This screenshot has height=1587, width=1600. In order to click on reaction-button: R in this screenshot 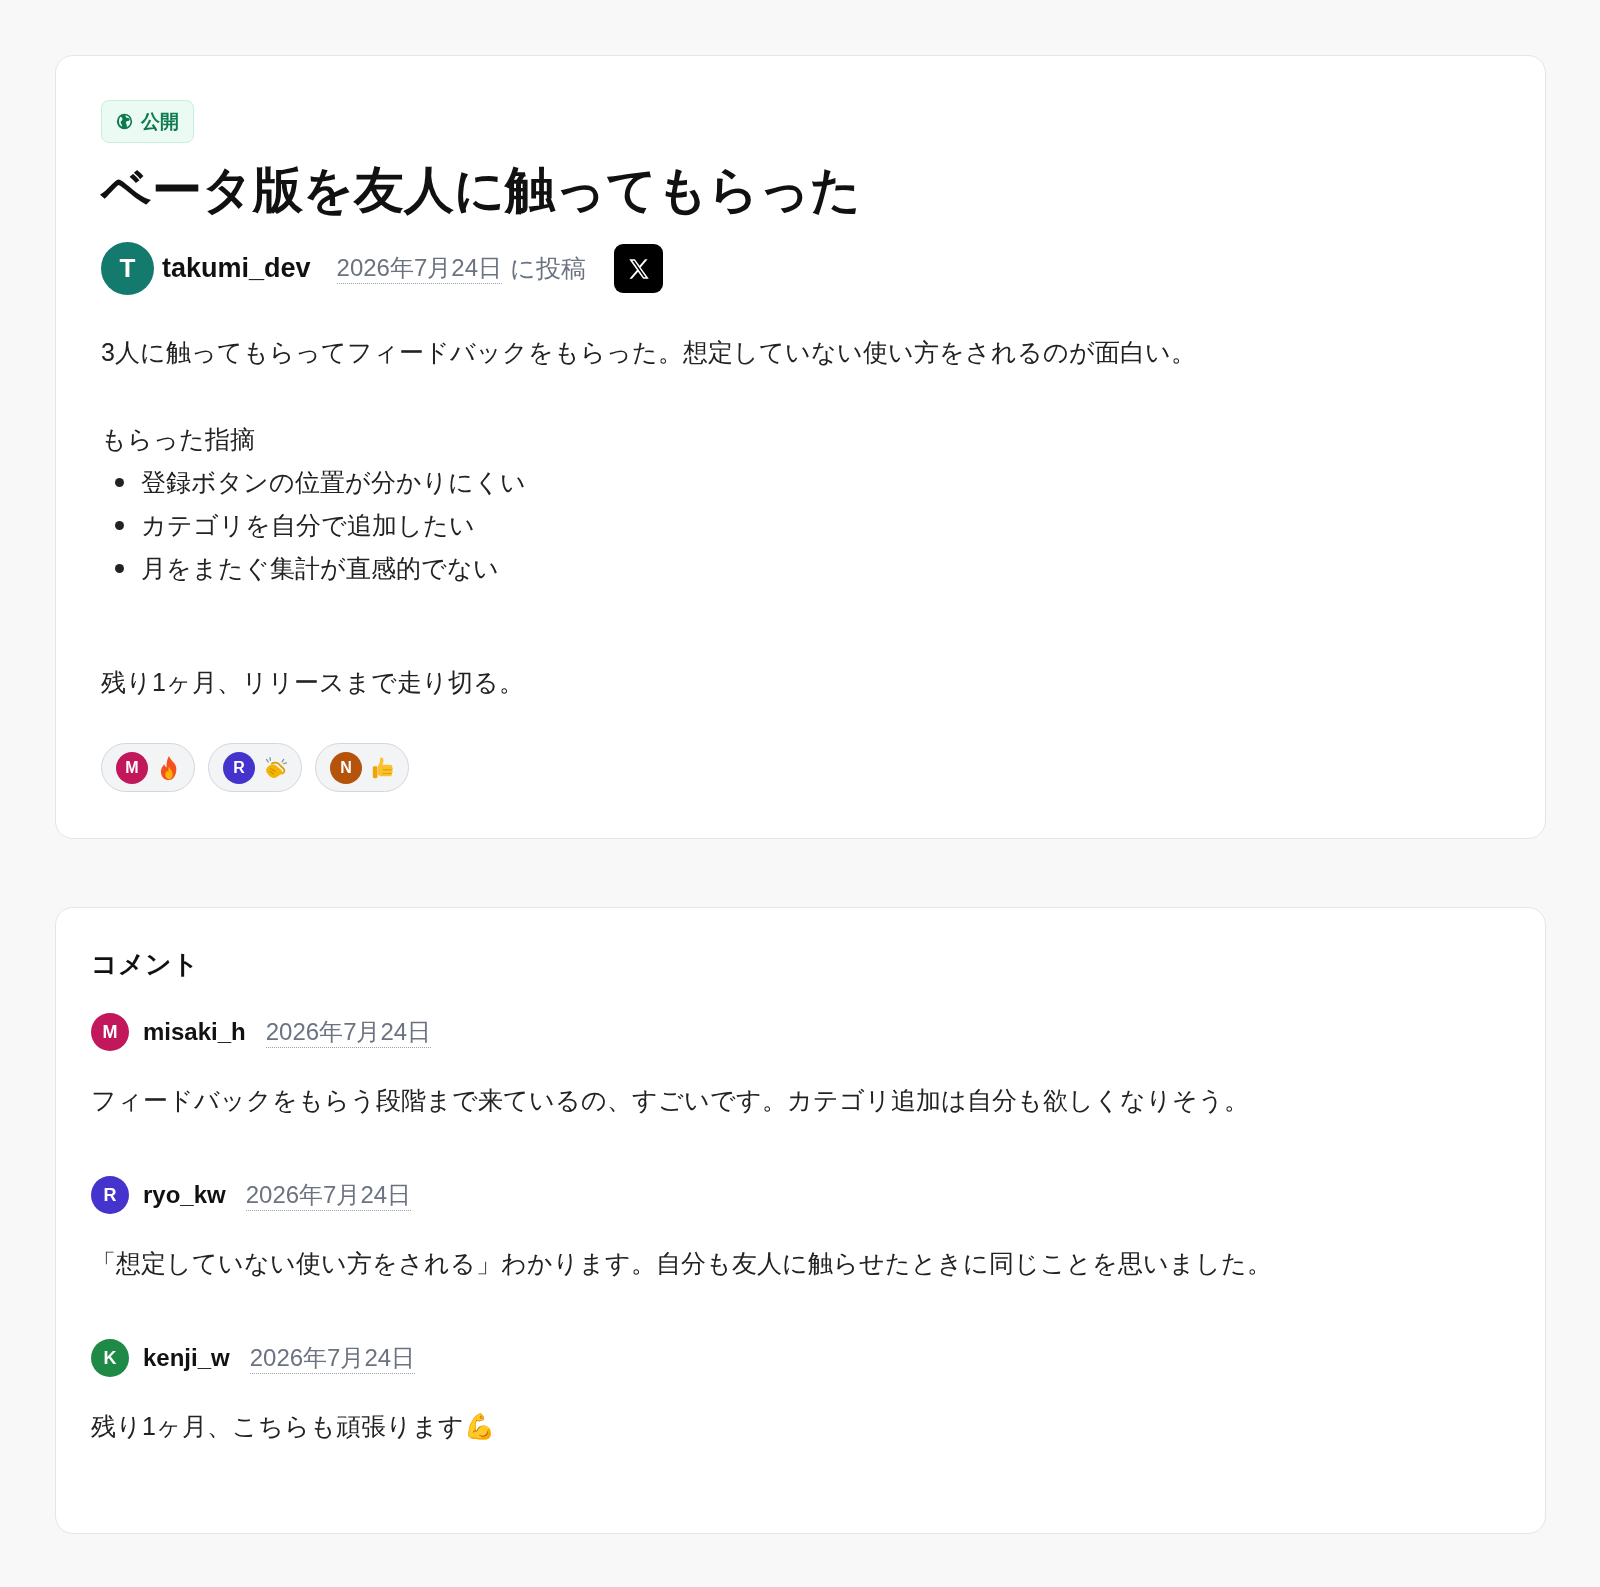, I will do `click(255, 767)`.